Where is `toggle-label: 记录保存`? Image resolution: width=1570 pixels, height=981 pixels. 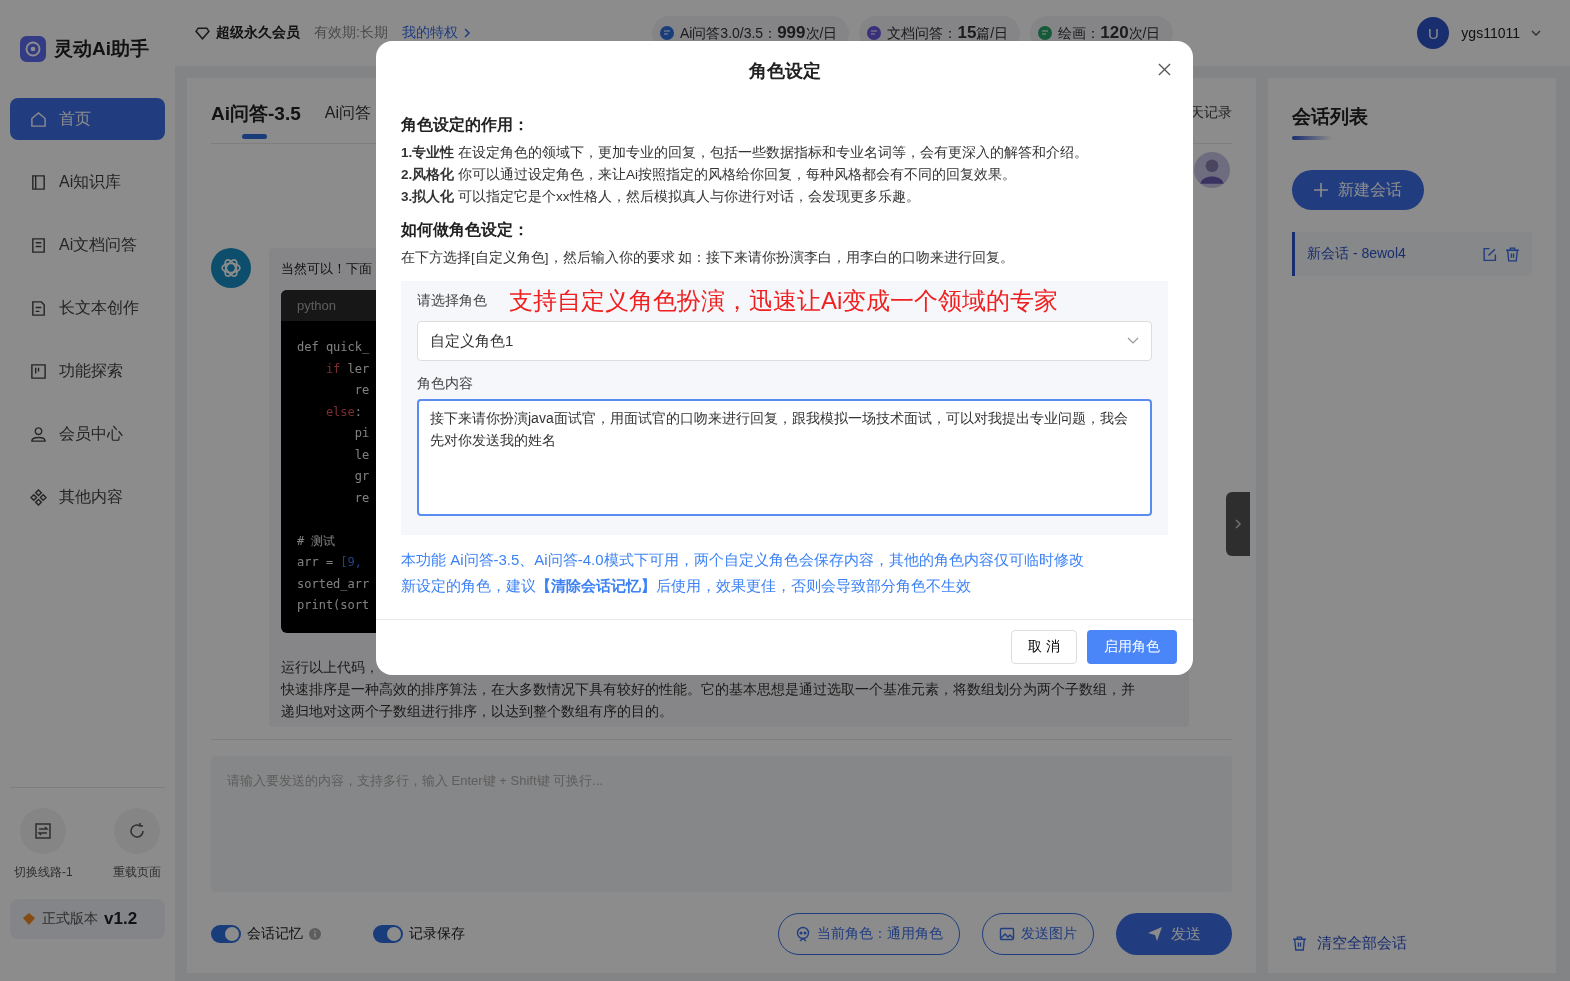 toggle-label: 记录保存 is located at coordinates (437, 934).